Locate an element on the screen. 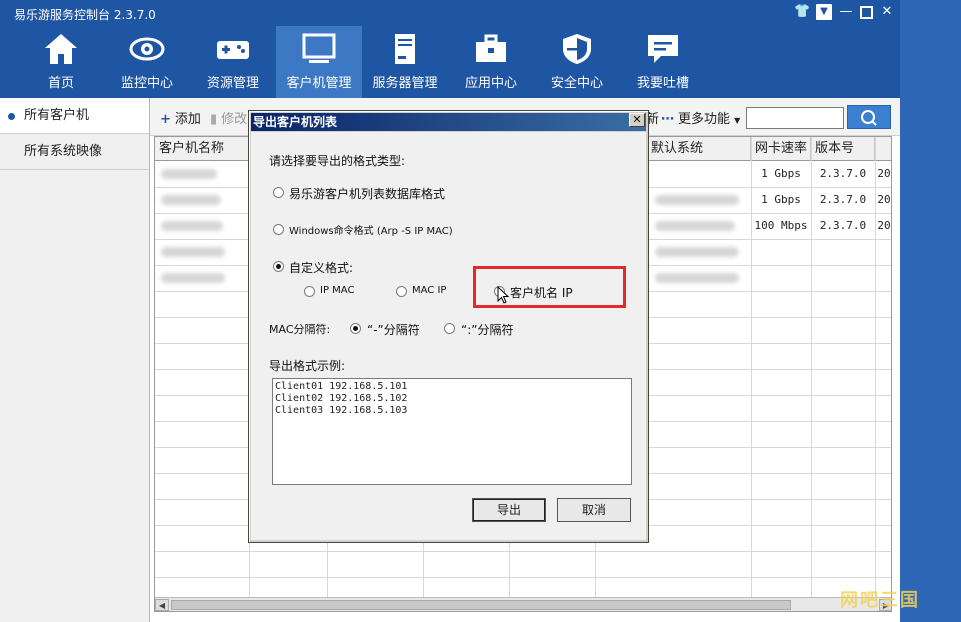 Image resolution: width=961 pixels, height=622 pixels. edit-button: ▮ 修改 is located at coordinates (228, 117).